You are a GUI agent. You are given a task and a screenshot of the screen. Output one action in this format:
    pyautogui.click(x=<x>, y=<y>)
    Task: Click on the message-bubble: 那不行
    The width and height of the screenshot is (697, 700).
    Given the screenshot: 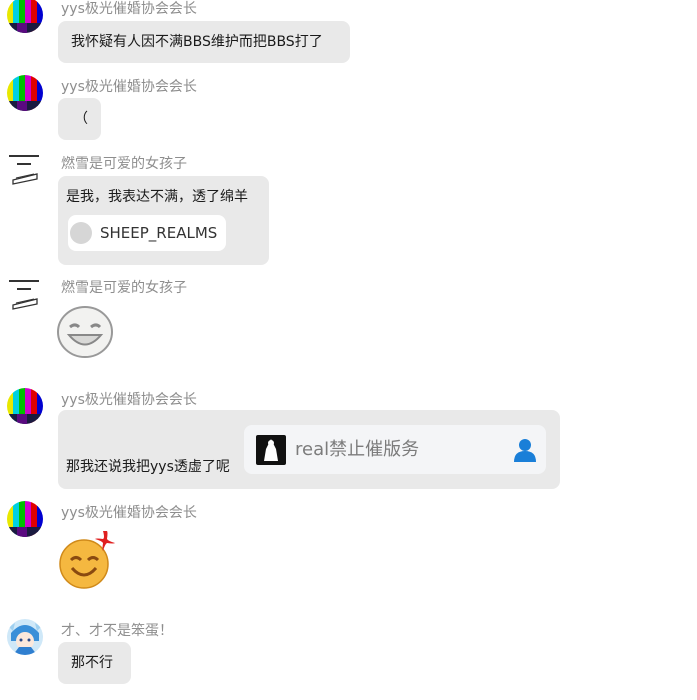 What is the action you would take?
    pyautogui.click(x=94, y=663)
    